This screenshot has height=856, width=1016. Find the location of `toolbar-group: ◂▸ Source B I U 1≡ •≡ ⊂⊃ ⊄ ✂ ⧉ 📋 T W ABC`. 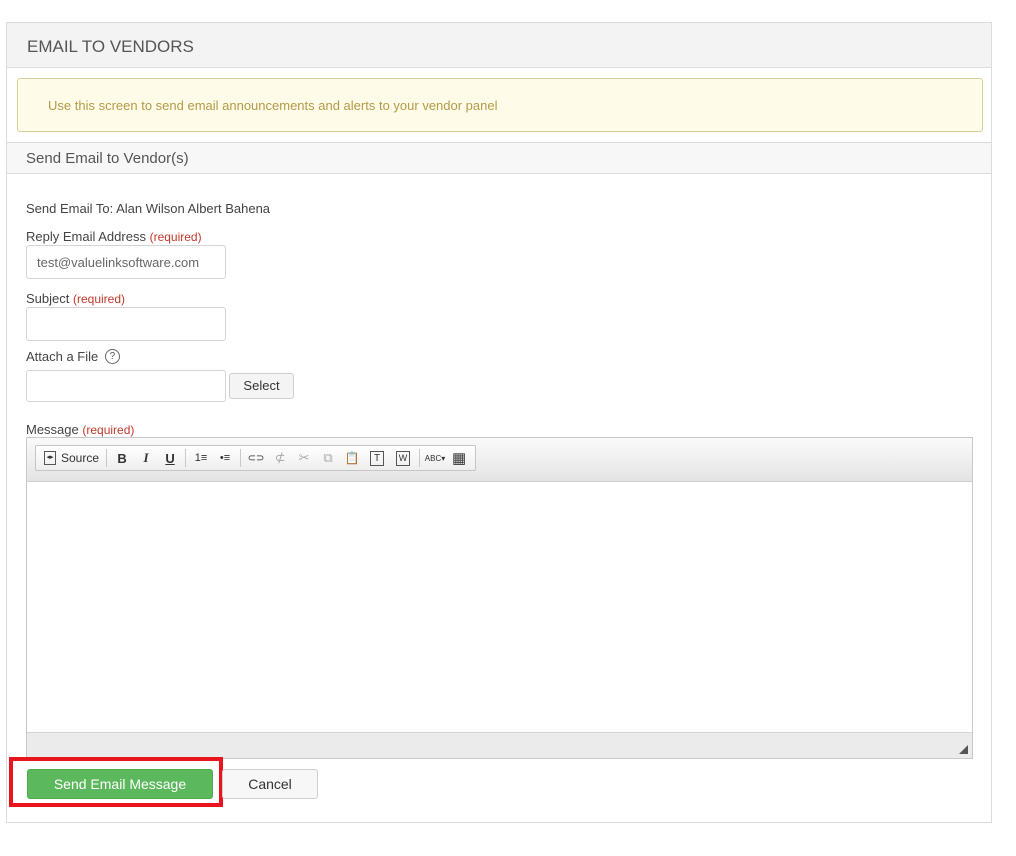

toolbar-group: ◂▸ Source B I U 1≡ •≡ ⊂⊃ ⊄ ✂ ⧉ 📋 T W ABC is located at coordinates (256, 458).